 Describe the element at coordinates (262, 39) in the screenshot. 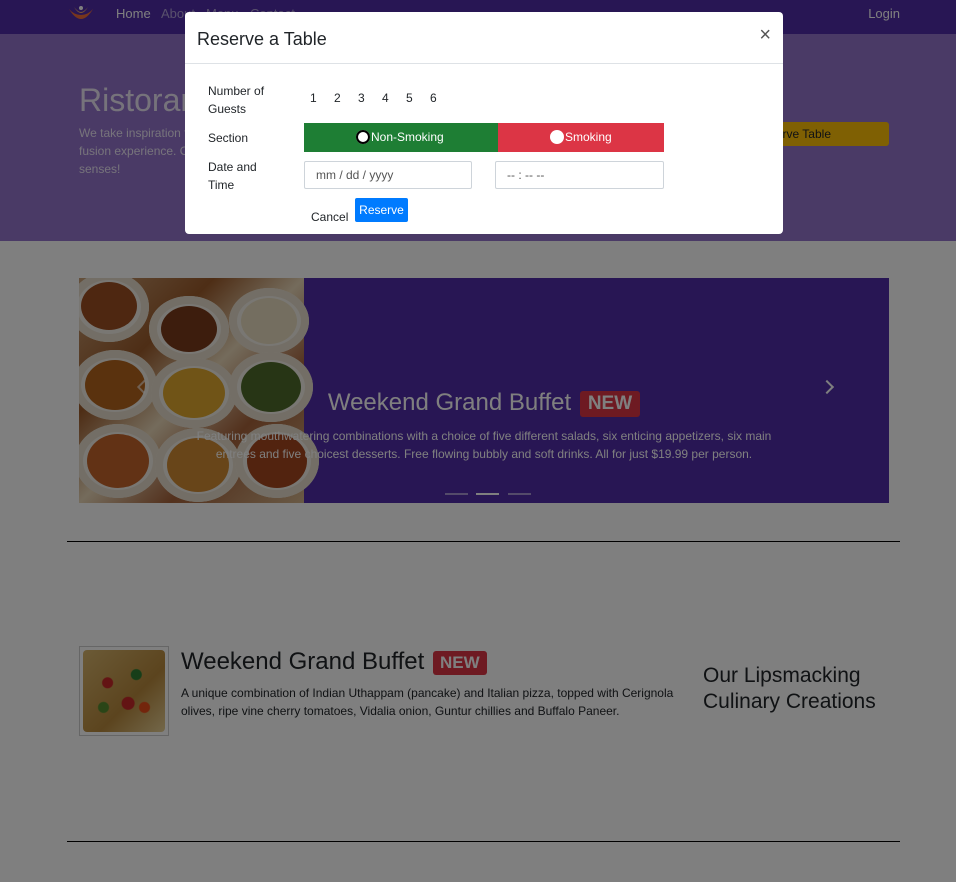

I see `modal-title: Reserve a Table` at that location.